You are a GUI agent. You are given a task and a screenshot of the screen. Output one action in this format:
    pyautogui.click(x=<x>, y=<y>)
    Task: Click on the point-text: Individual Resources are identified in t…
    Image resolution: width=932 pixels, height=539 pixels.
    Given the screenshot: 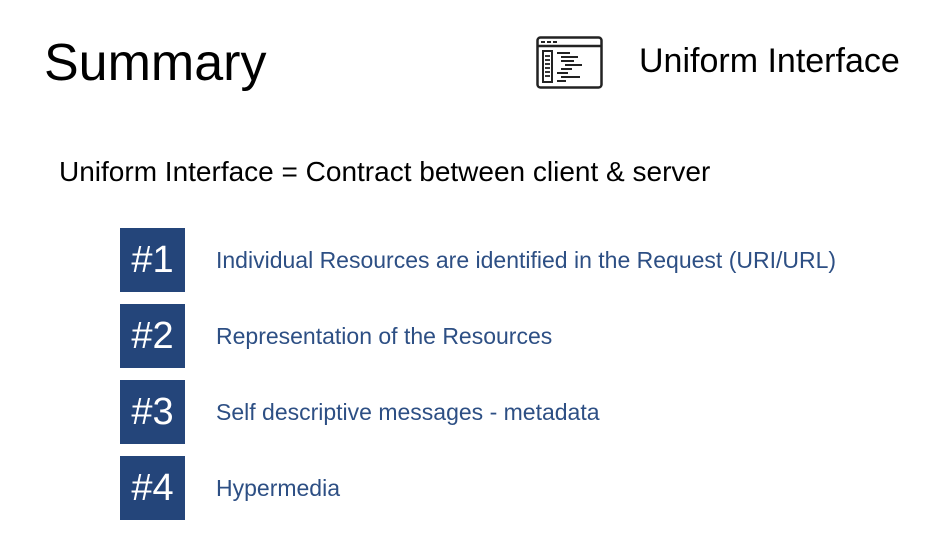 What is the action you would take?
    pyautogui.click(x=526, y=260)
    